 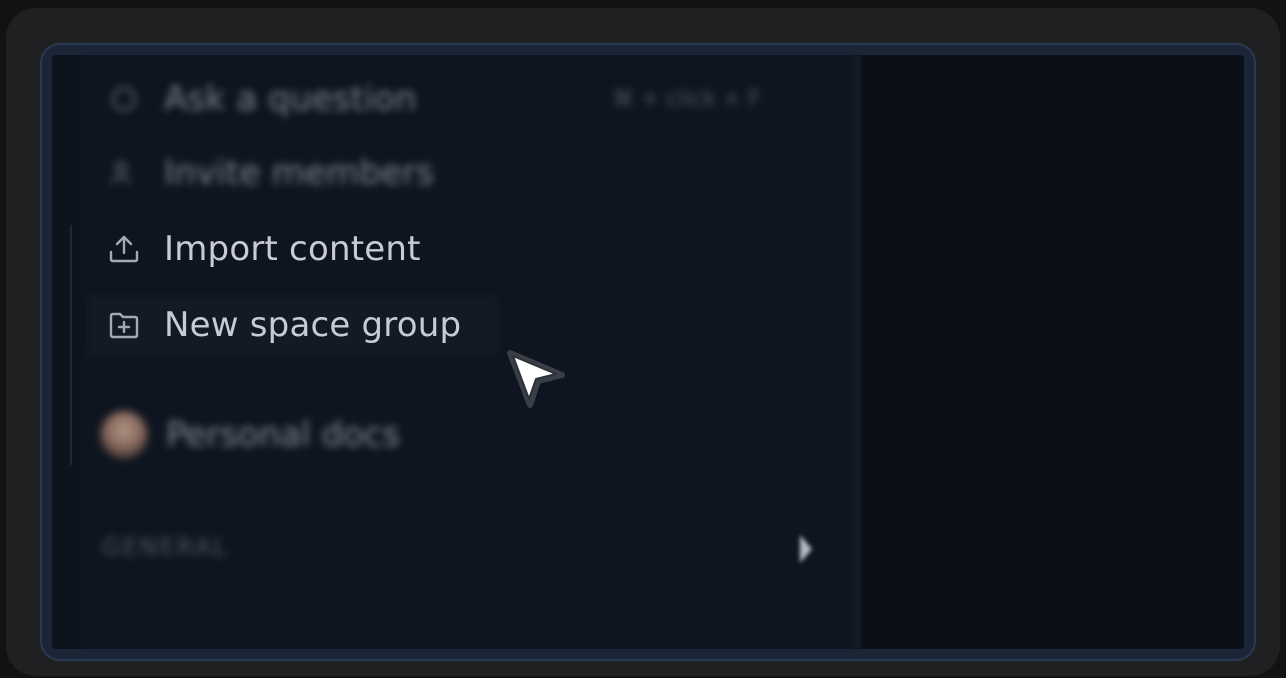 What do you see at coordinates (313, 325) in the screenshot?
I see `menu-item-label: New space group` at bounding box center [313, 325].